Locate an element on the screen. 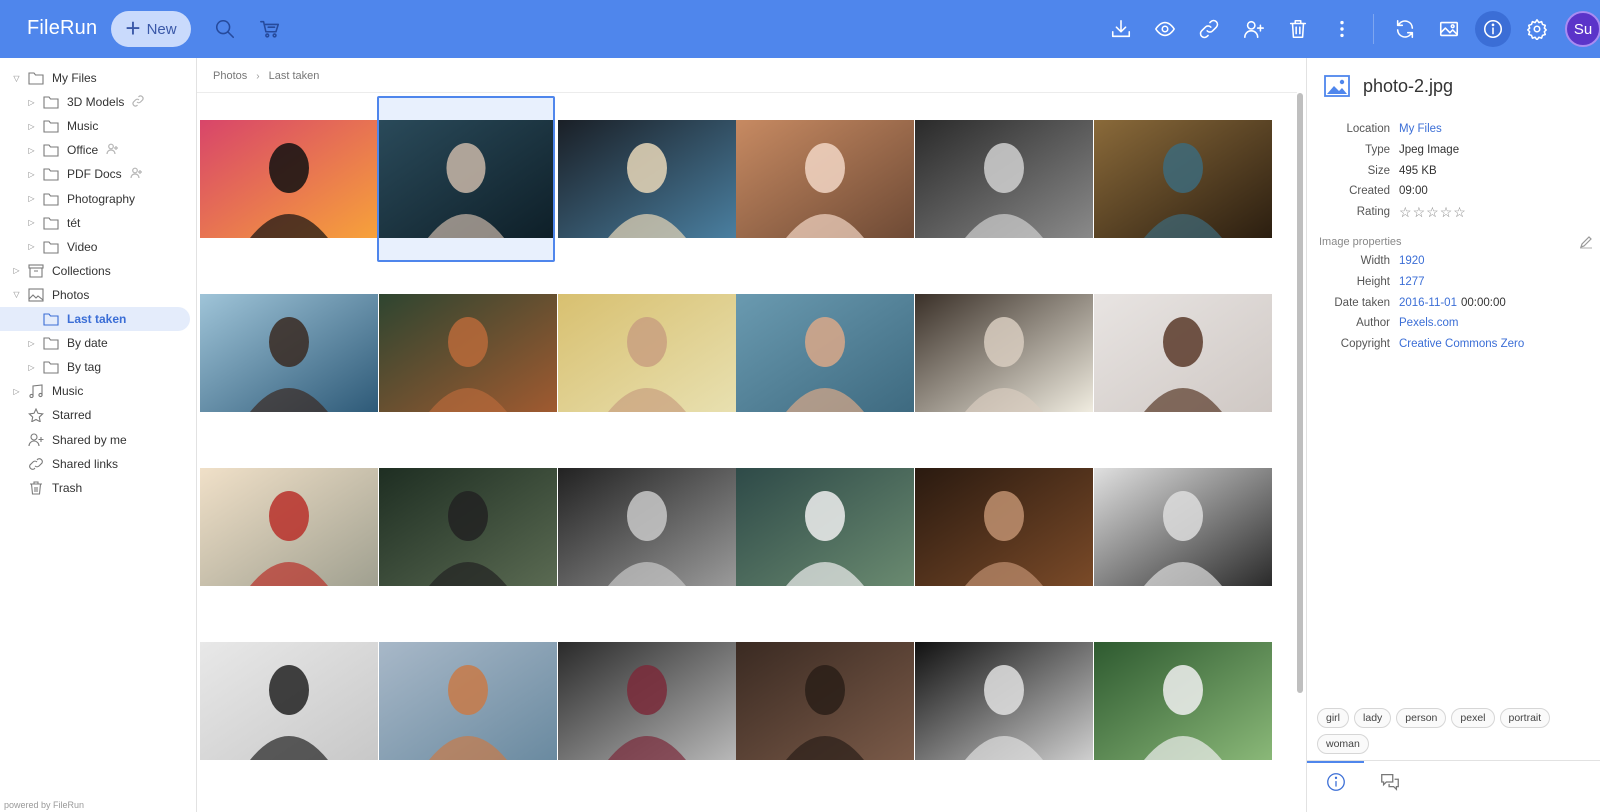  user-avatar: Su is located at coordinates (1582, 29).